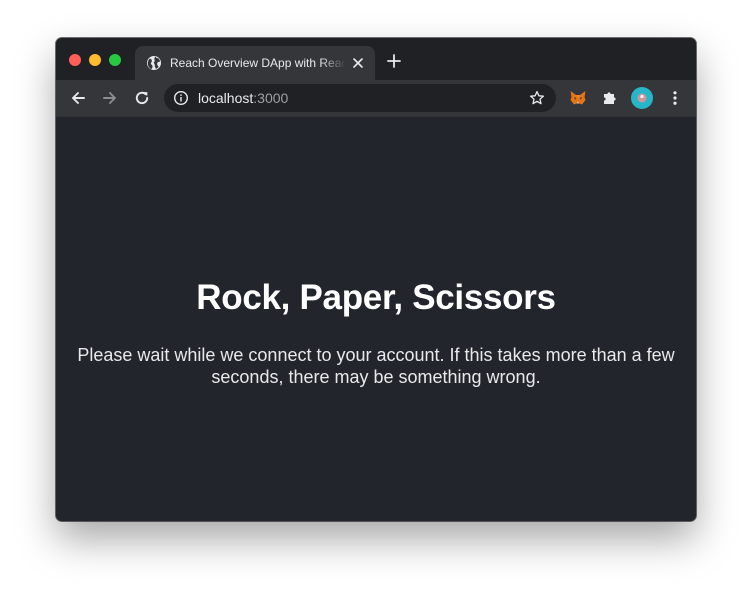 Image resolution: width=752 pixels, height=595 pixels. What do you see at coordinates (78, 98) in the screenshot?
I see `back-arrow-icon` at bounding box center [78, 98].